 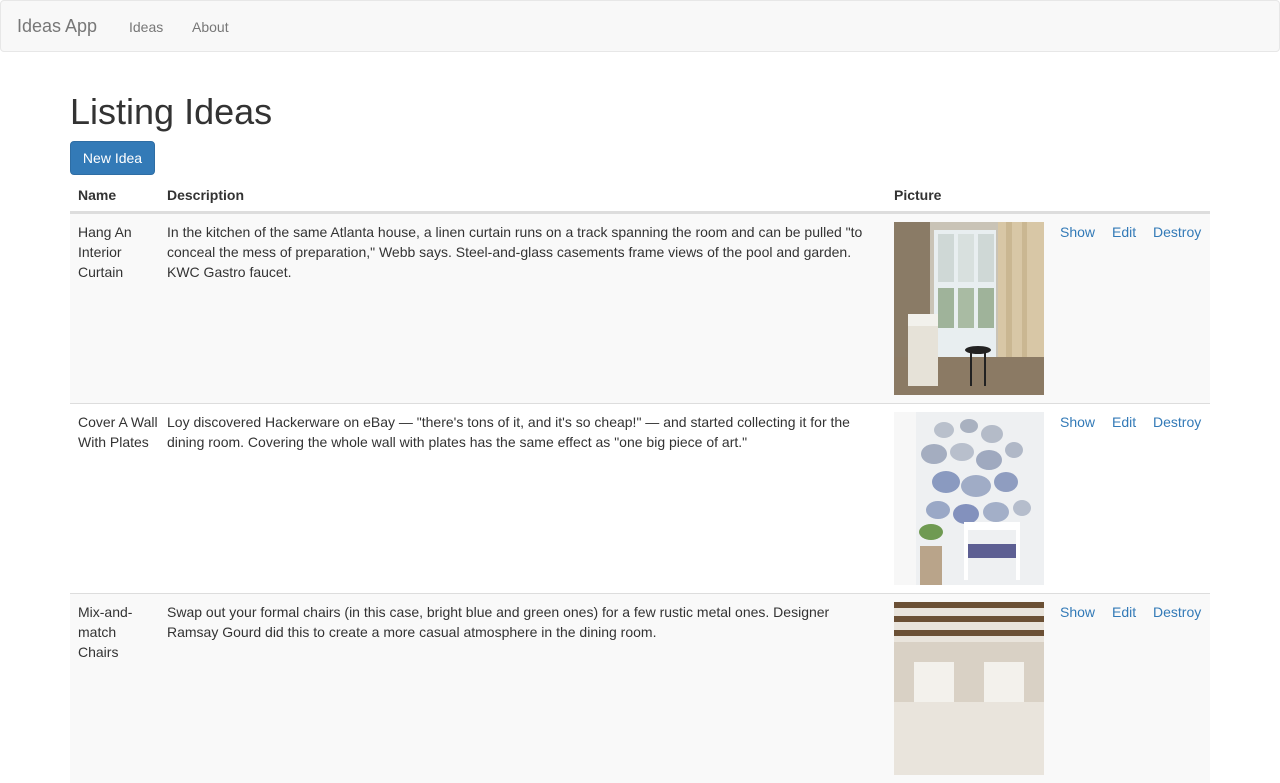 I want to click on dining-chairs-photo, so click(x=969, y=688).